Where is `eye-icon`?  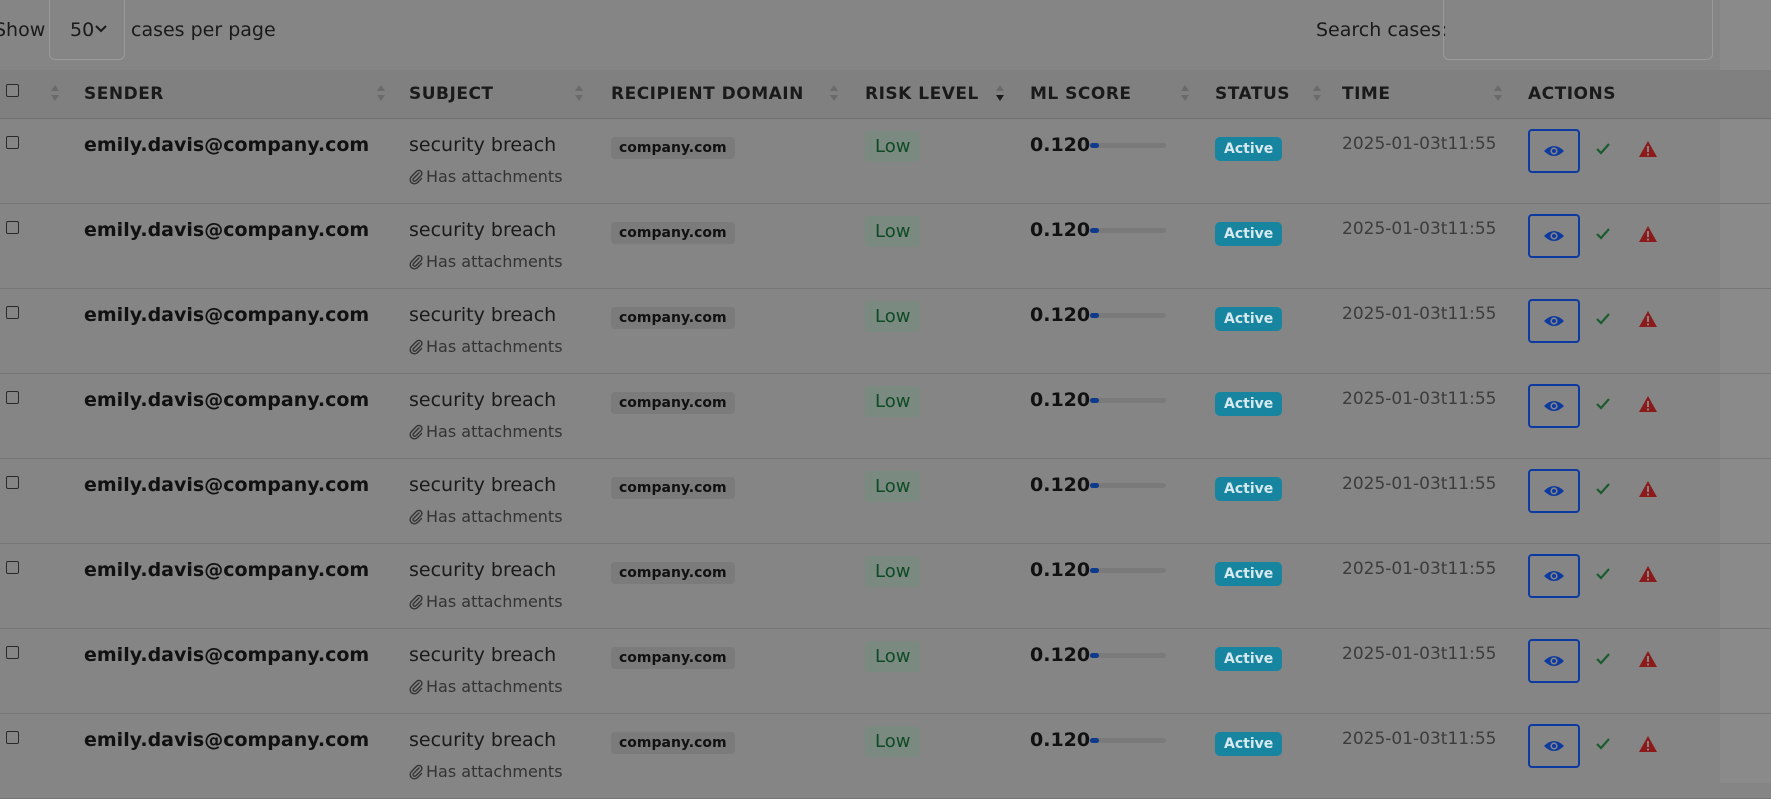
eye-icon is located at coordinates (1554, 575).